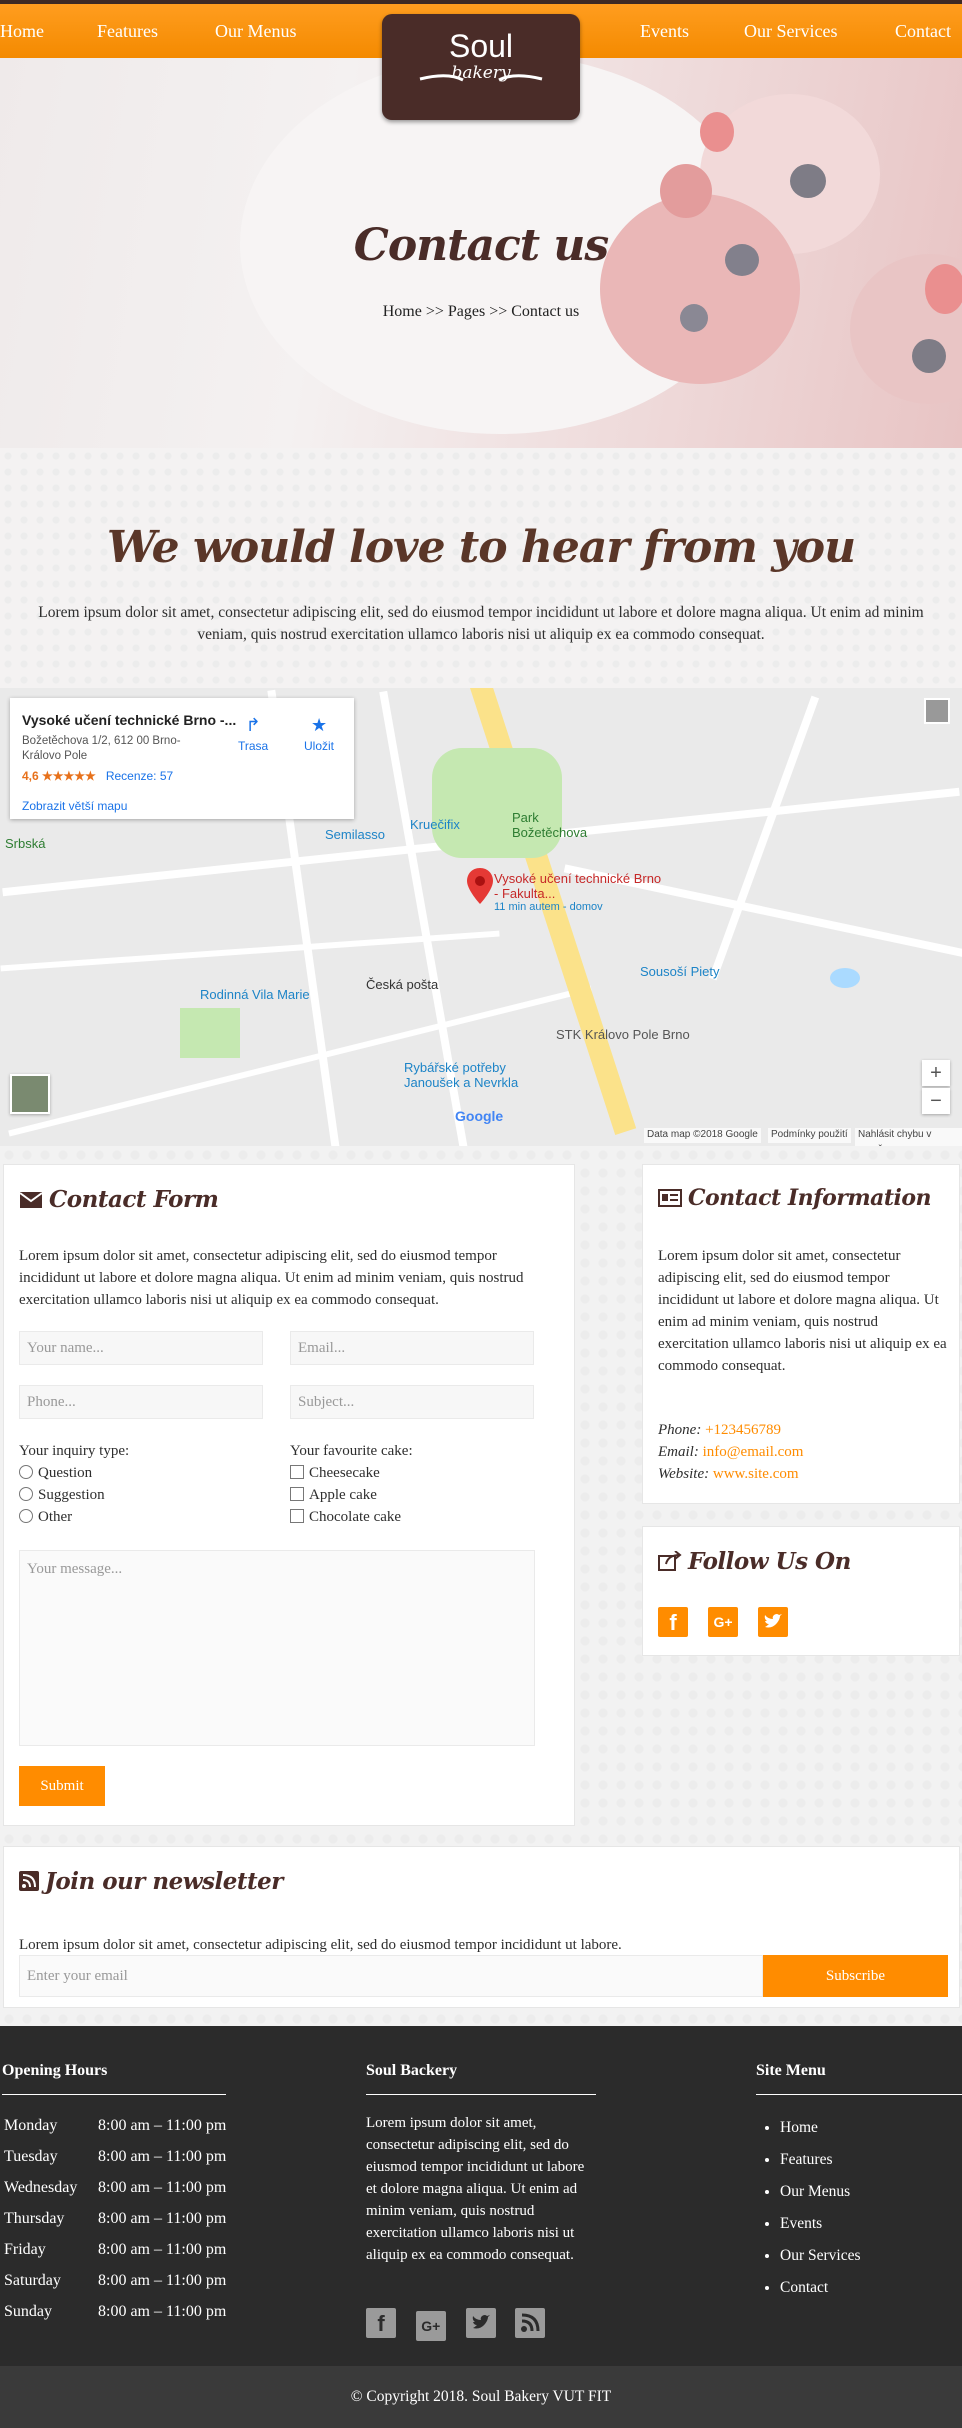 The width and height of the screenshot is (962, 2428). I want to click on map-report-link: Nahlásit chybu v mapě, so click(908, 1137).